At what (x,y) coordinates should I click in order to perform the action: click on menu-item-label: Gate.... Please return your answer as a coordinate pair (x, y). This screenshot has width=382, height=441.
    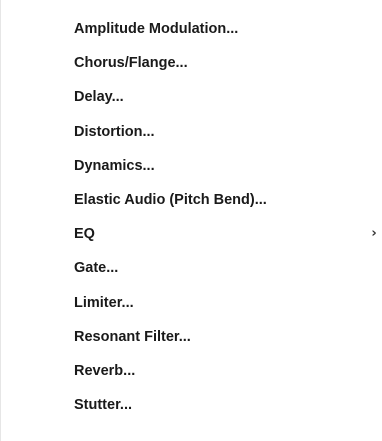
    Looking at the image, I should click on (96, 268).